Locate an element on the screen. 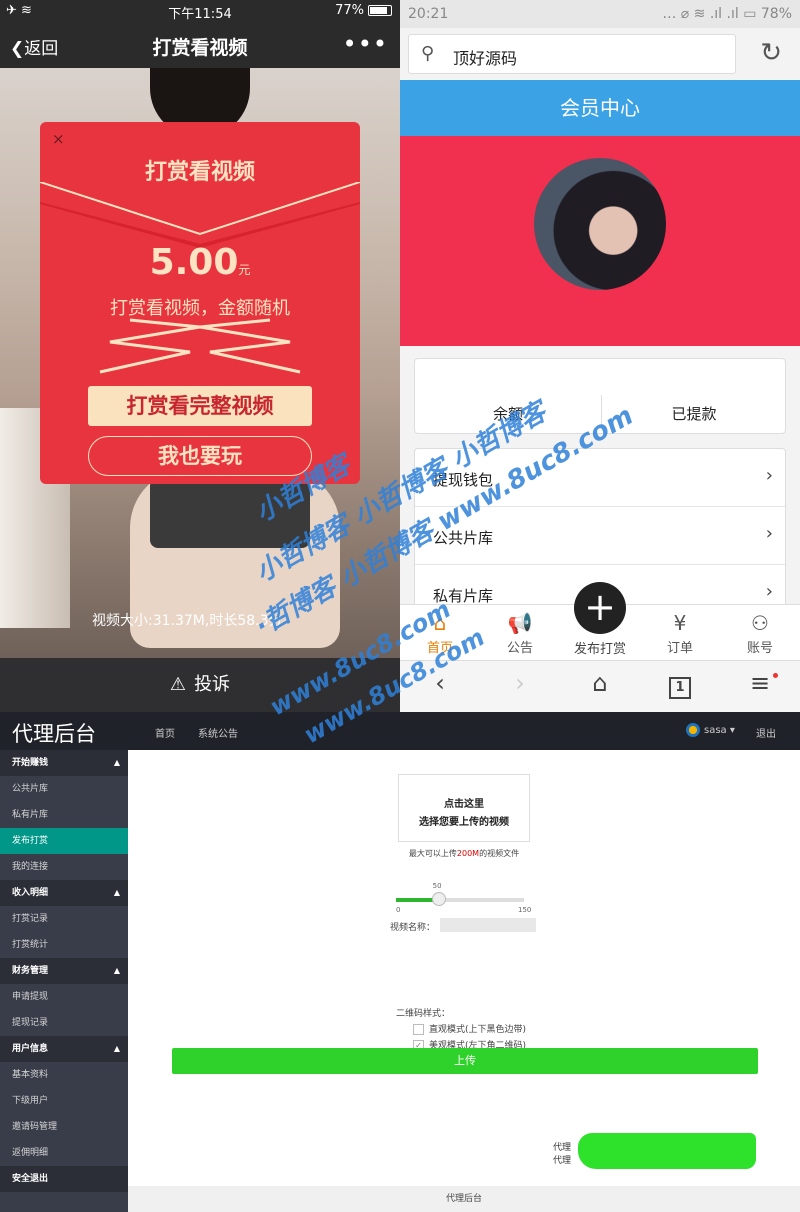 This screenshot has height=1212, width=800. withdrawn-label: 已提款 is located at coordinates (694, 413).